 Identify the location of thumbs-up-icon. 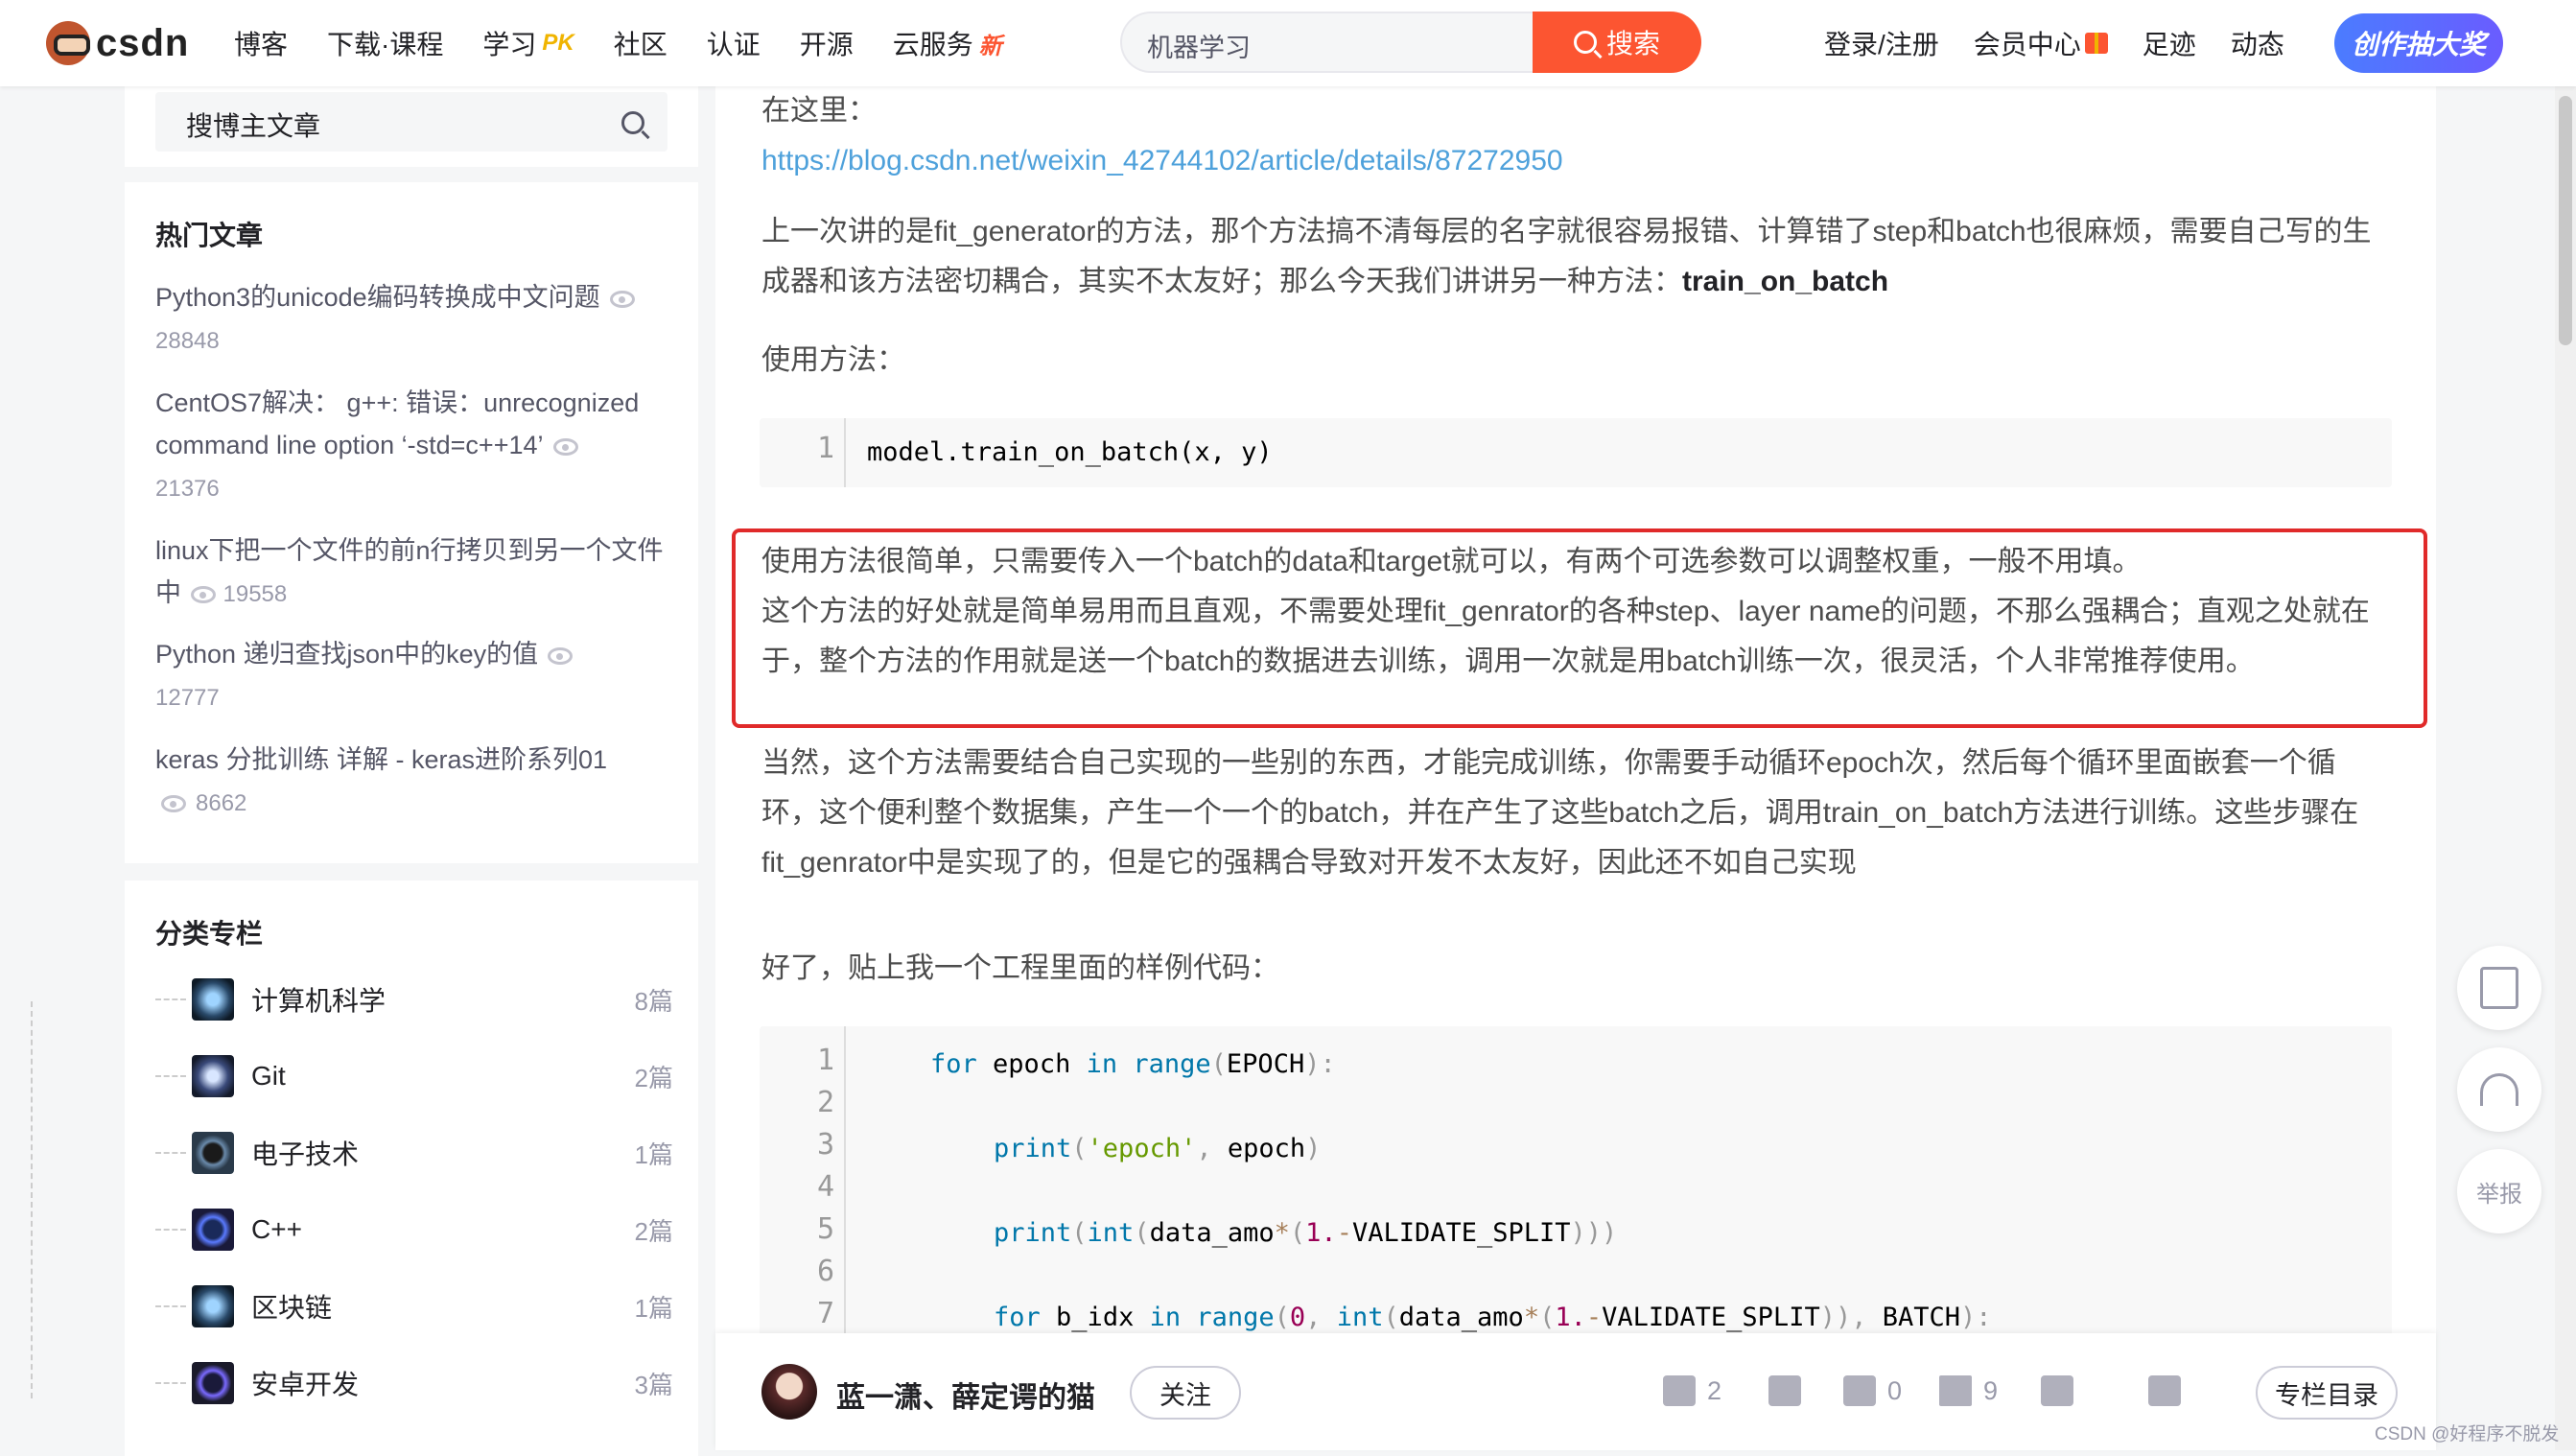
(1679, 1391).